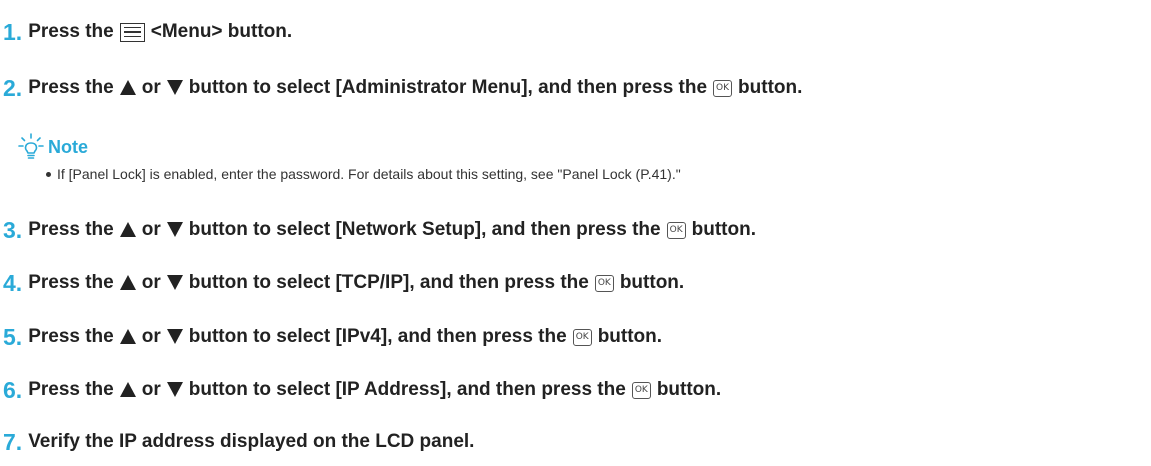  What do you see at coordinates (13, 389) in the screenshot?
I see `step-number: 6.` at bounding box center [13, 389].